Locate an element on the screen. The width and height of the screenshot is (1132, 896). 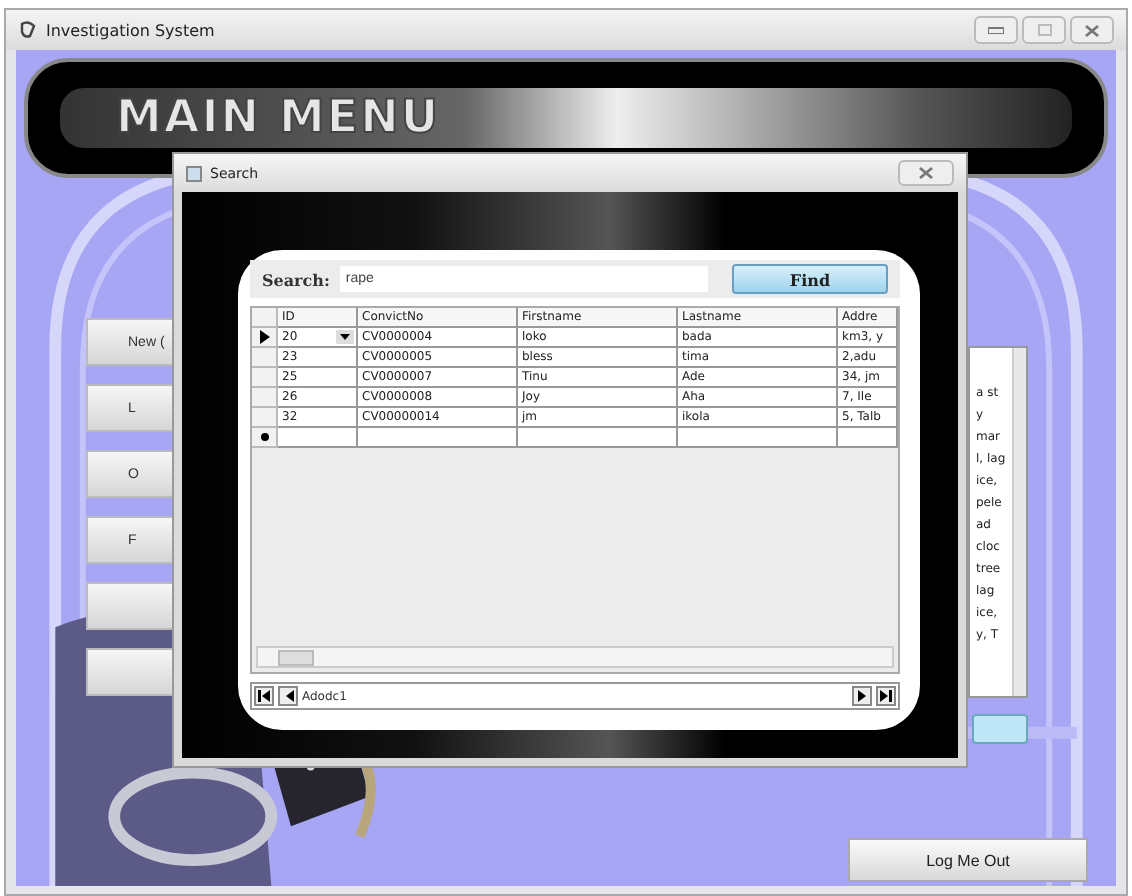
new-row-header is located at coordinates (265, 438).